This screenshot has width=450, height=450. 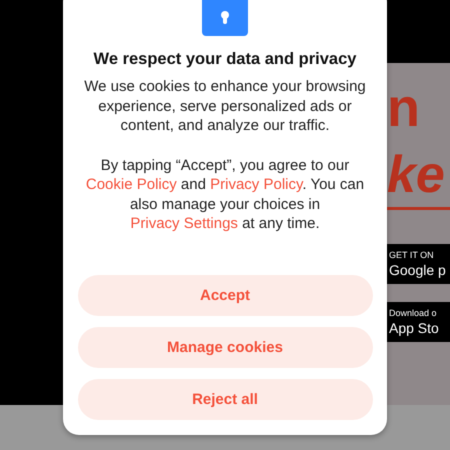 I want to click on badge-store-name: App Sto, so click(x=414, y=328).